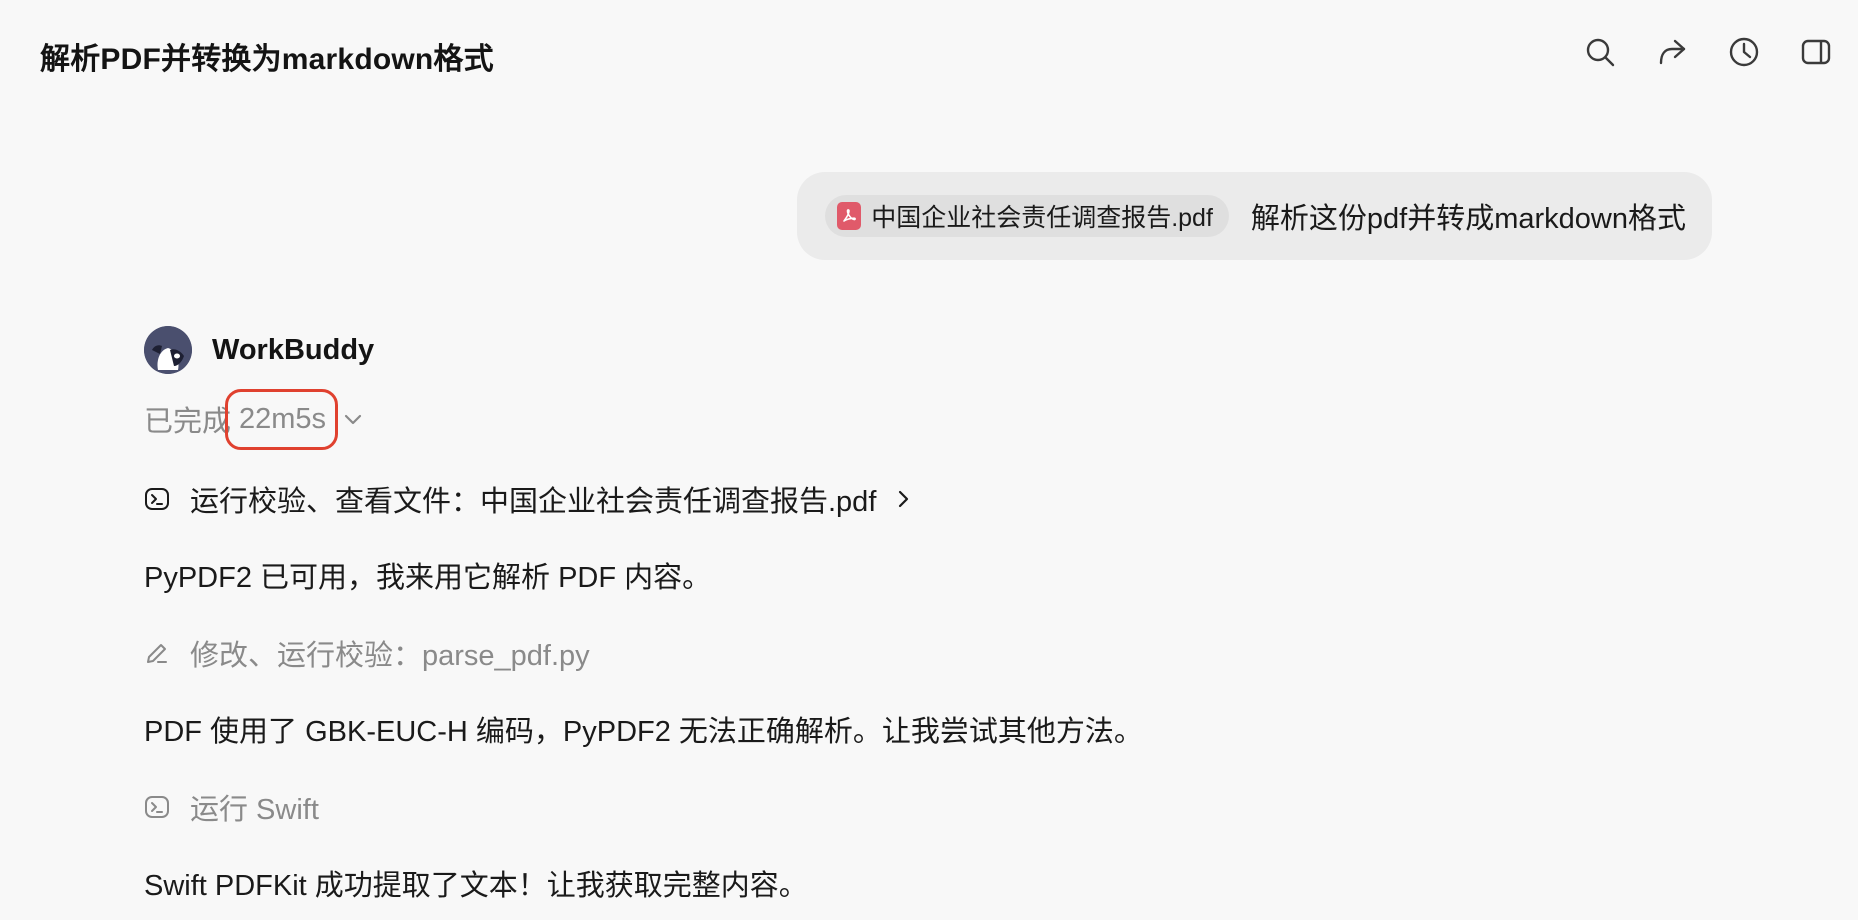  I want to click on assistant-name: WorkBuddy, so click(293, 349).